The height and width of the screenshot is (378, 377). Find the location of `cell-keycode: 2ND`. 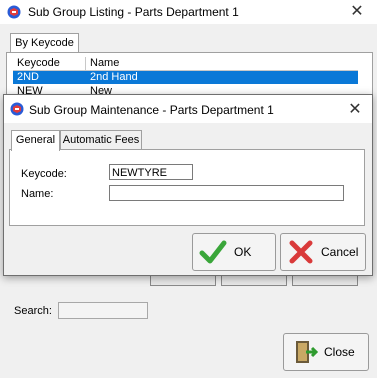

cell-keycode: 2ND is located at coordinates (28, 77).